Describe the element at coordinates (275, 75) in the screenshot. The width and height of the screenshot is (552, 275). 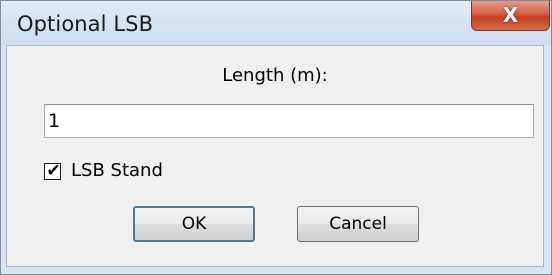
I see `length-label: Length (m):` at that location.